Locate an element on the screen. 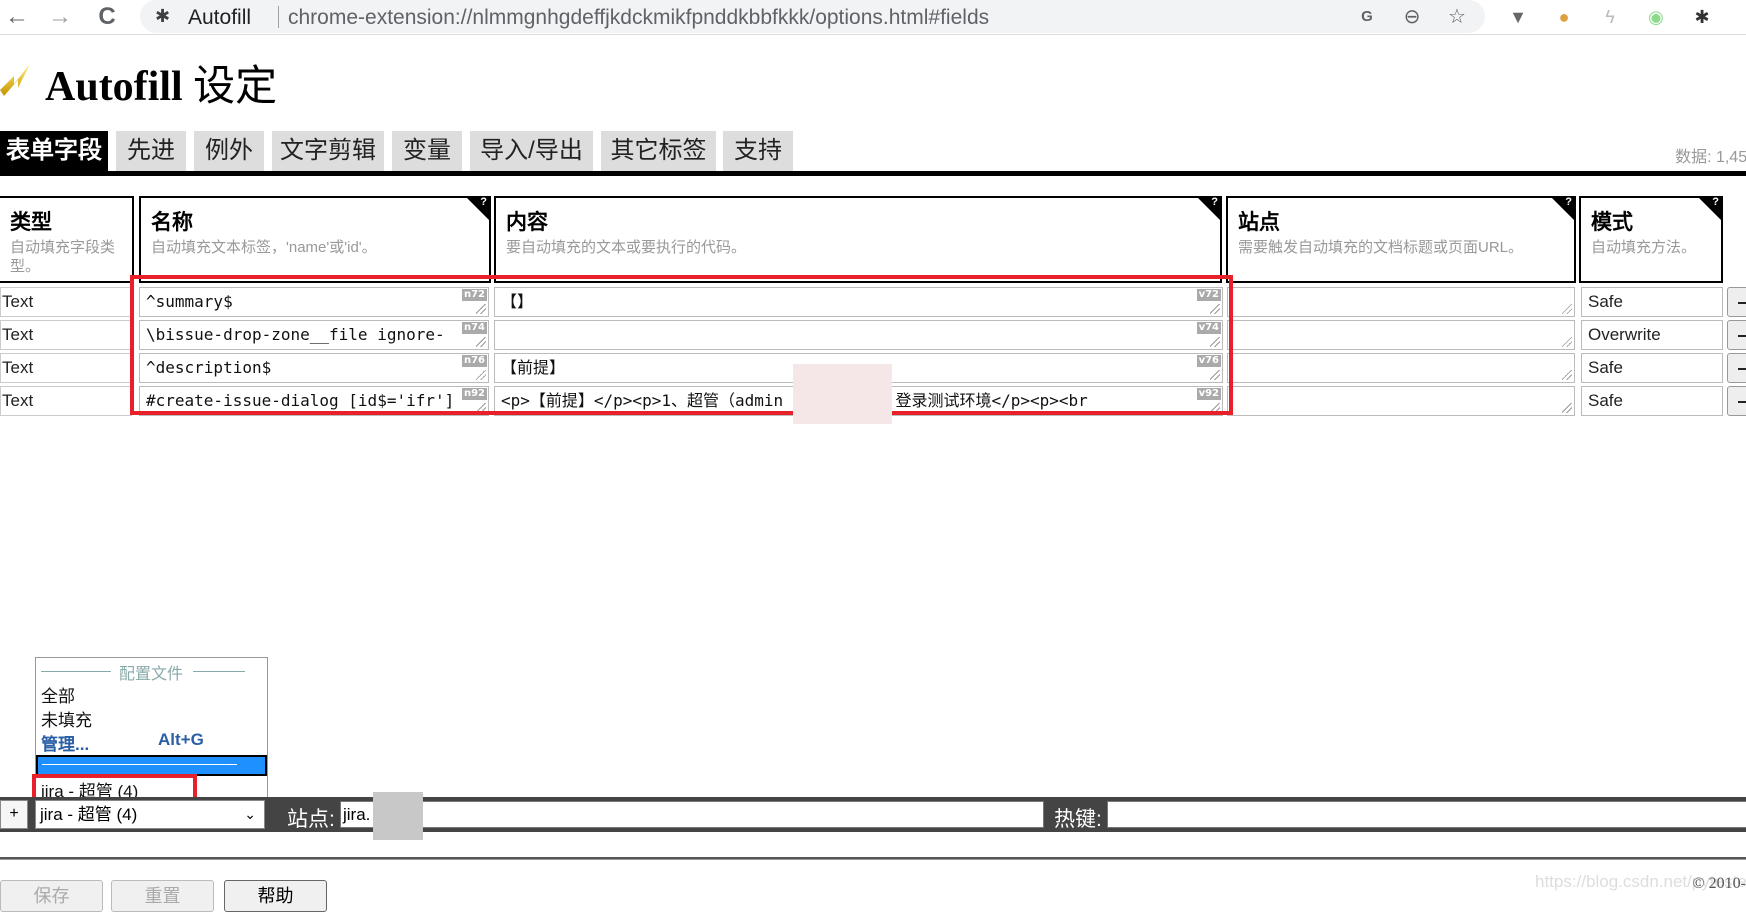  profile-option-unfilled: 未填充 is located at coordinates (66, 718).